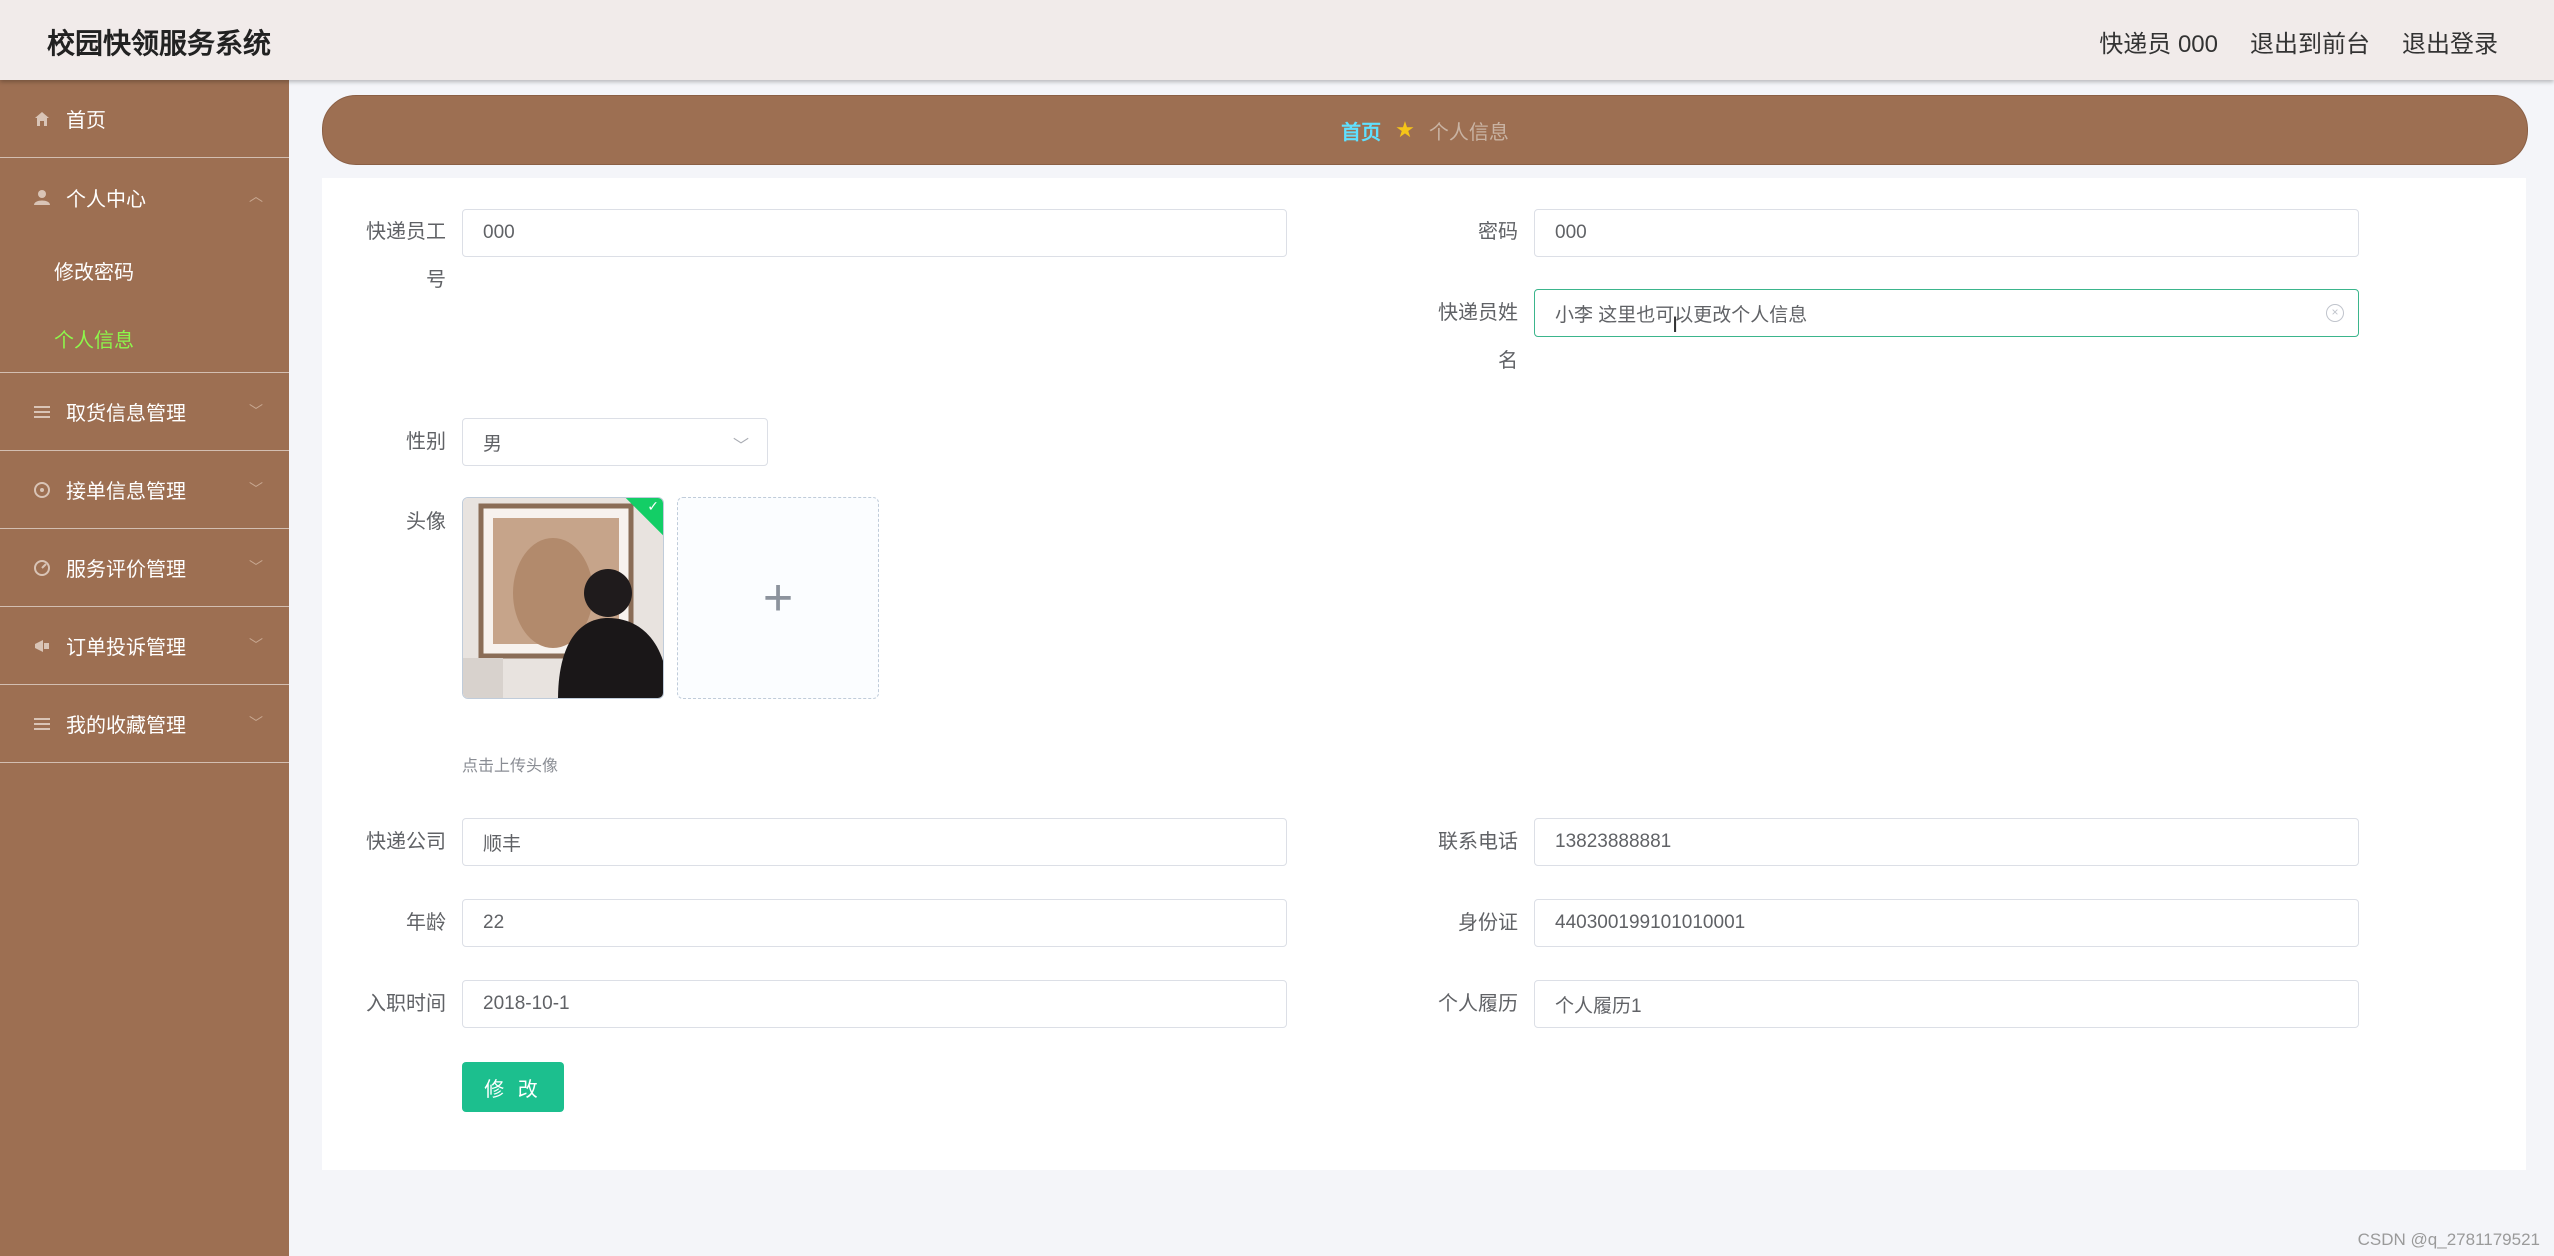  What do you see at coordinates (1478, 842) in the screenshot?
I see `phone-label: 联系电话` at bounding box center [1478, 842].